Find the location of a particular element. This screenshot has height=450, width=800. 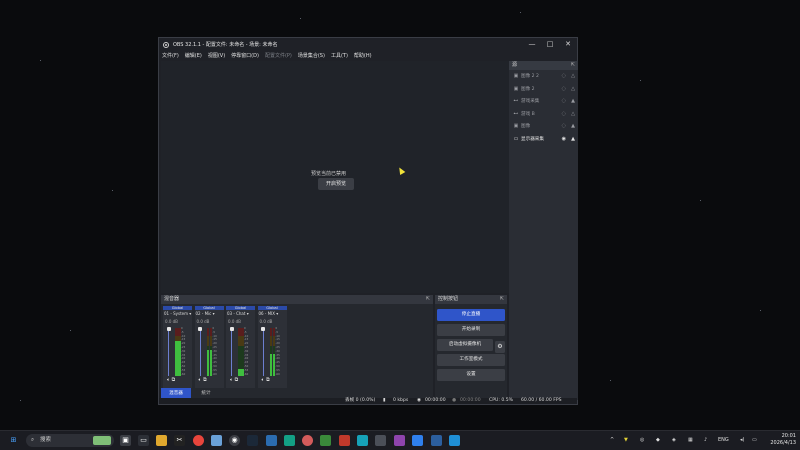

stop-streaming-button: 停止直播 is located at coordinates (471, 315).